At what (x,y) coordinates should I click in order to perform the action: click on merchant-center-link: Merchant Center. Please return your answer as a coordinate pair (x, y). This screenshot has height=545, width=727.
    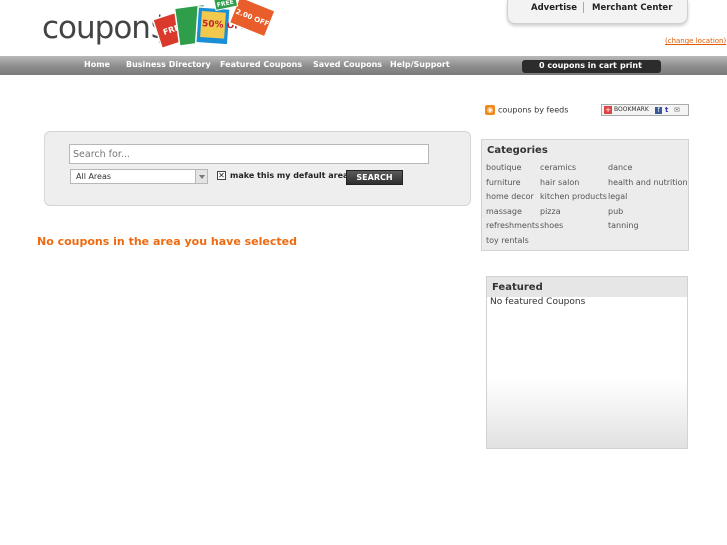
    Looking at the image, I should click on (632, 8).